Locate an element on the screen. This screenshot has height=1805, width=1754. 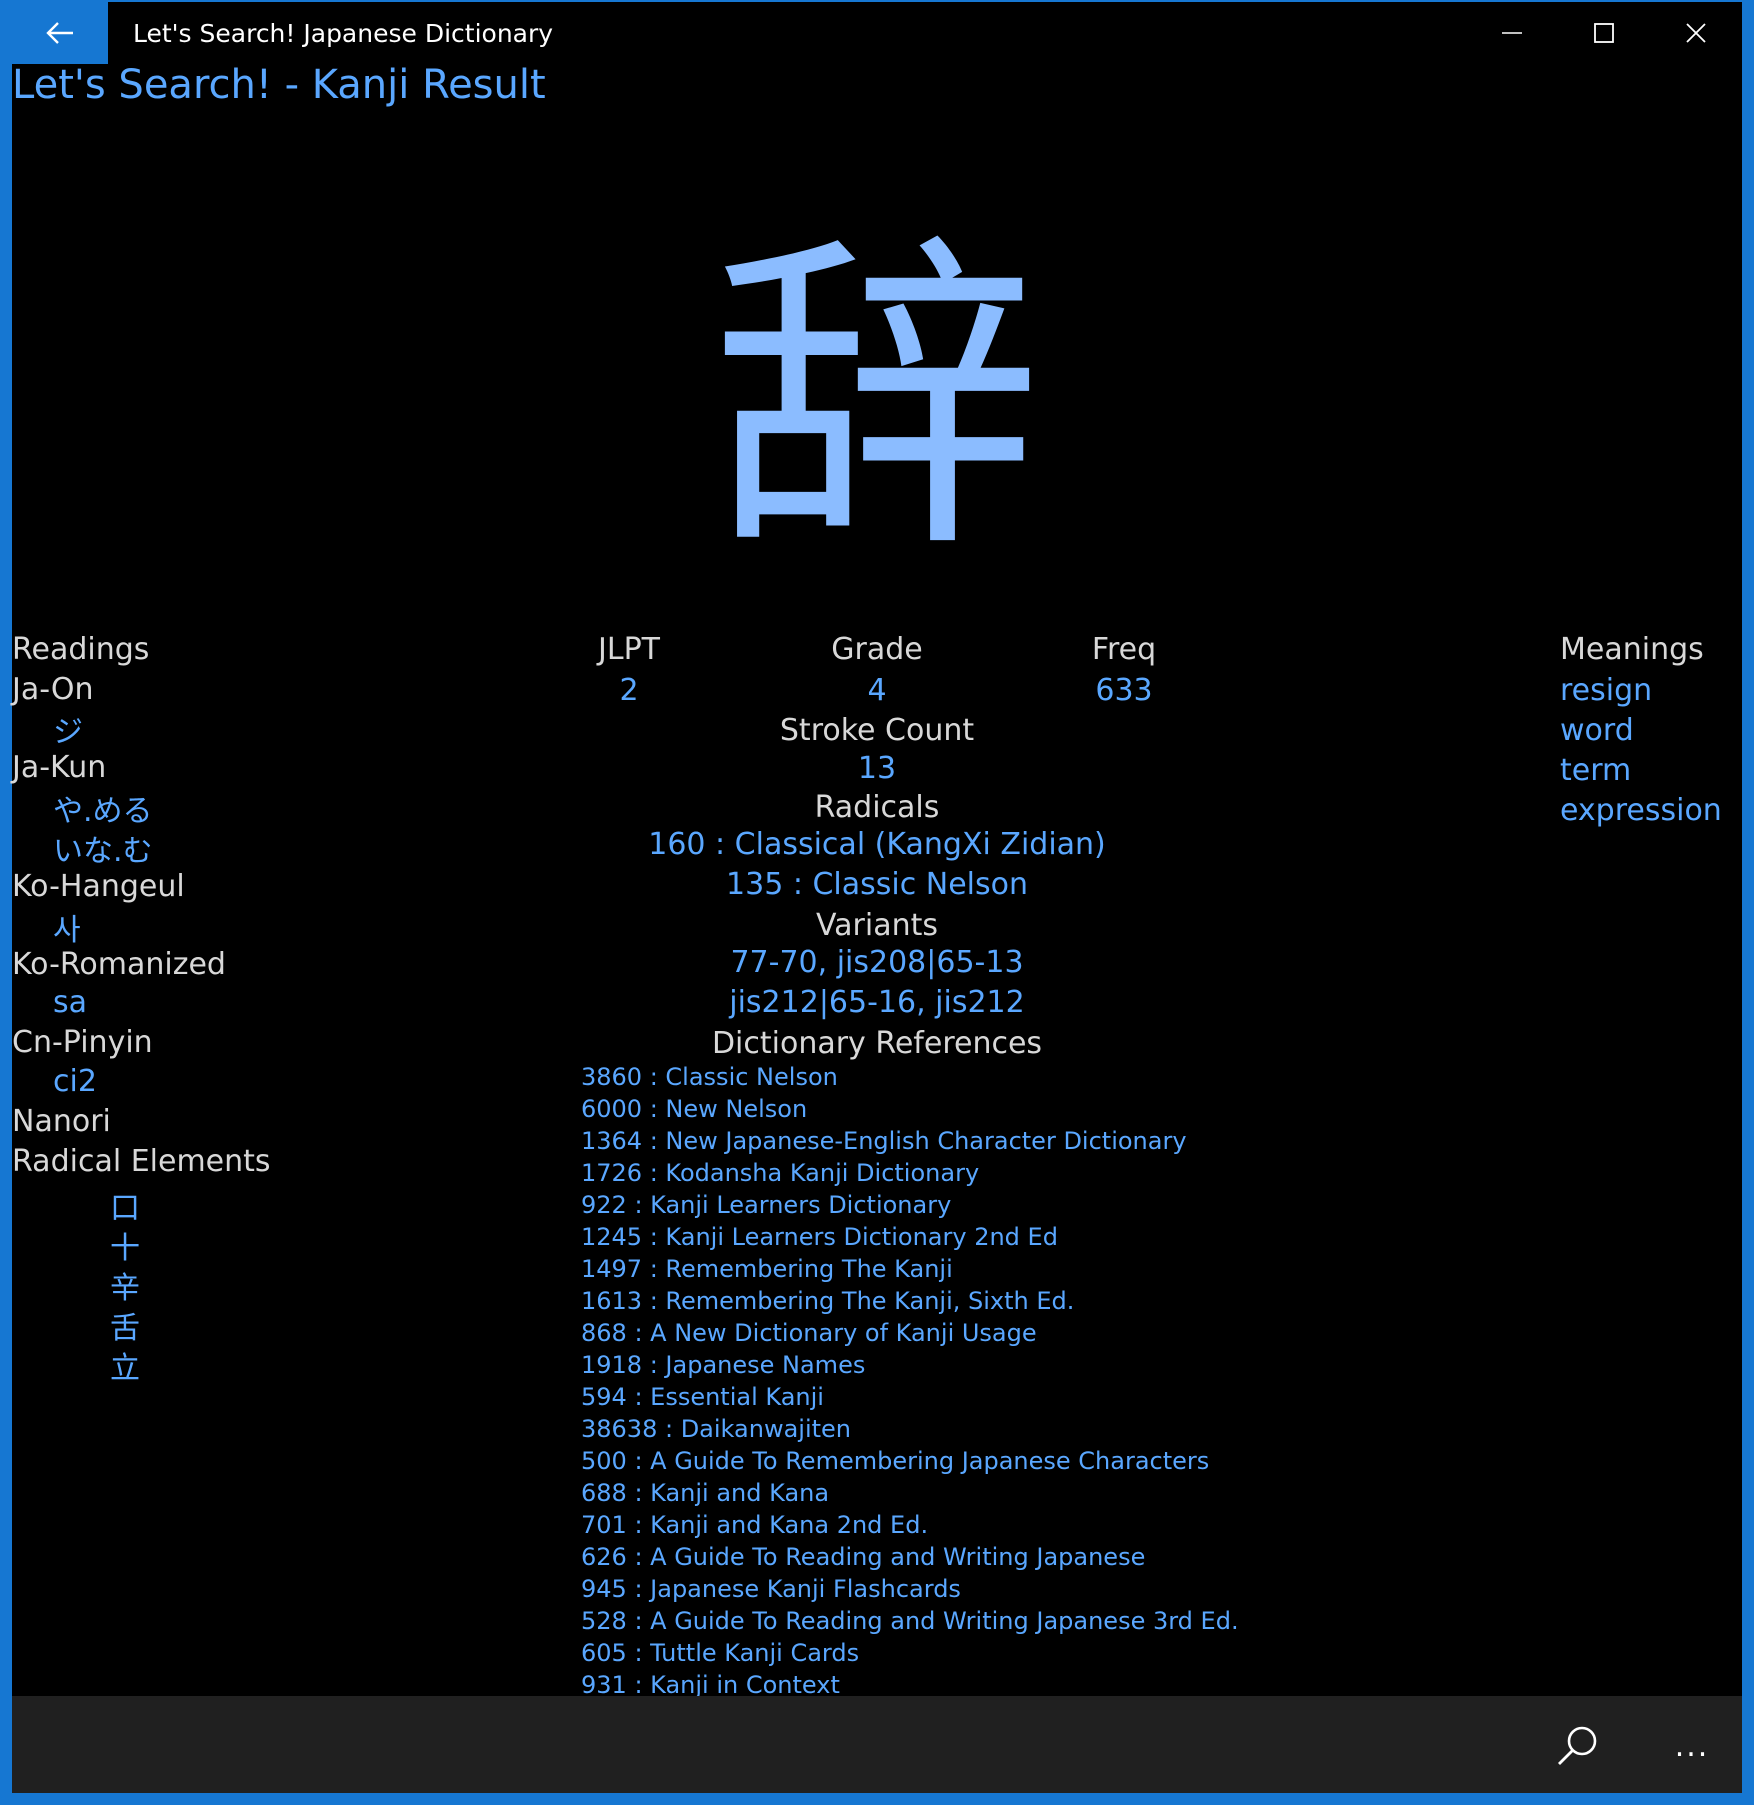
dictionary-reference: 1497 : Remembering The Kanji is located at coordinates (767, 1269).